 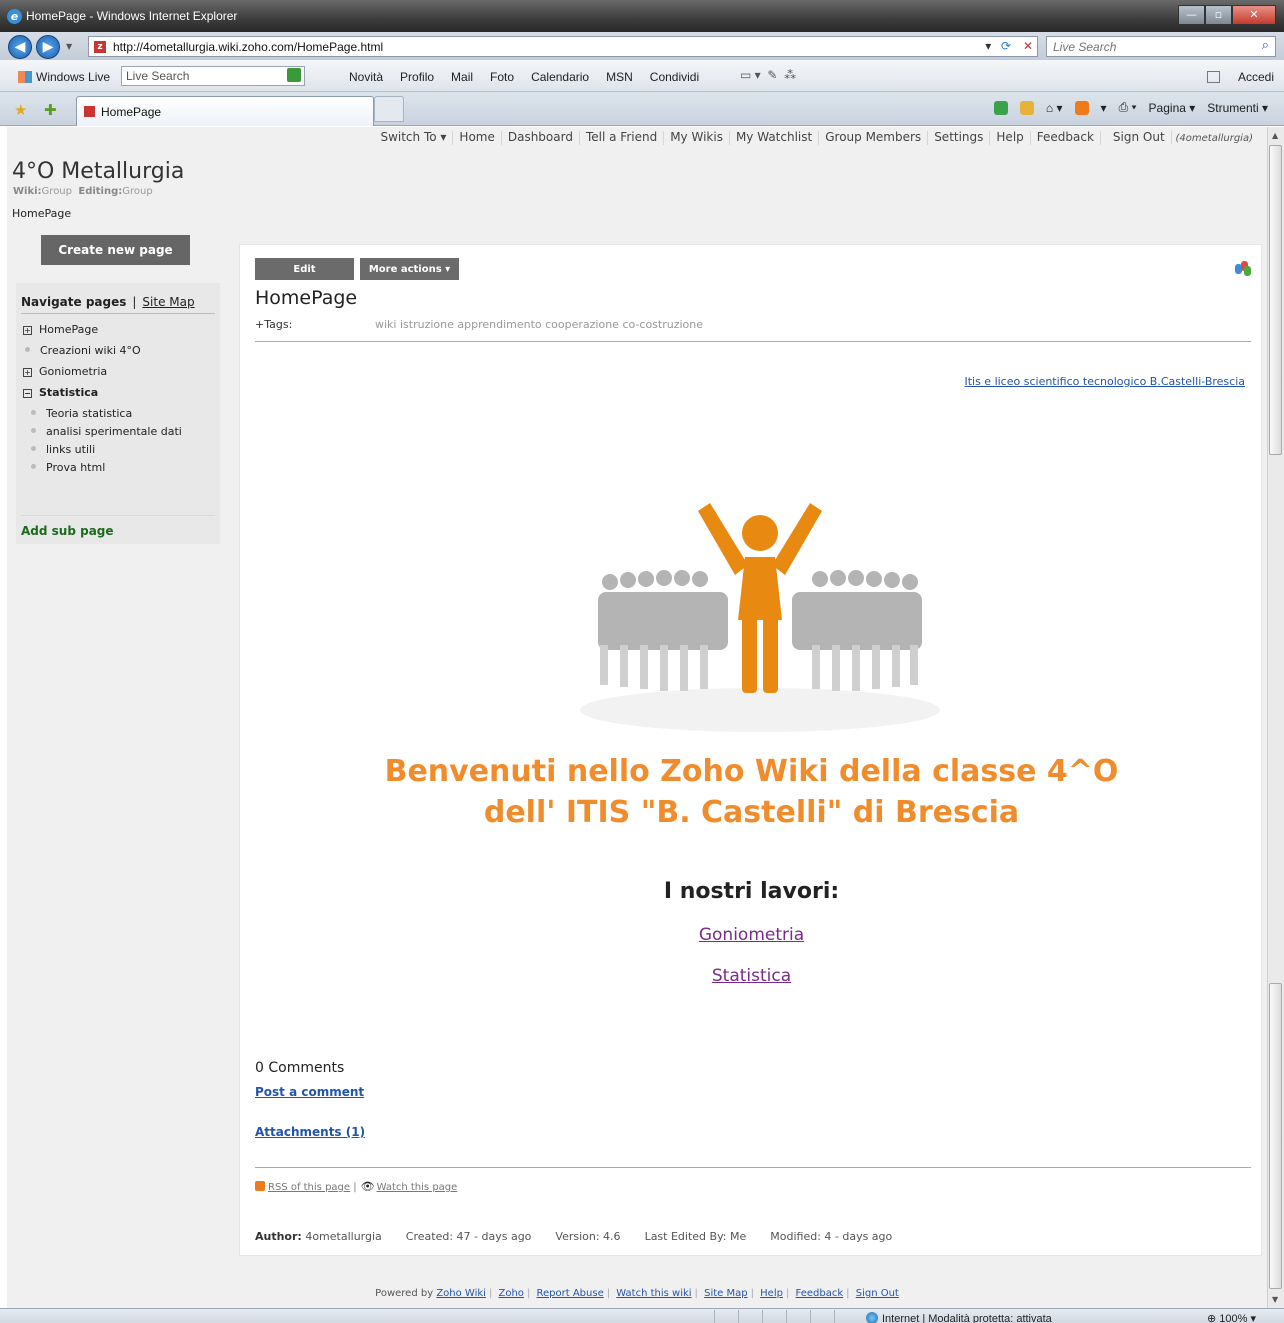 What do you see at coordinates (1066, 138) in the screenshot?
I see `nav-feedback: Feedback` at bounding box center [1066, 138].